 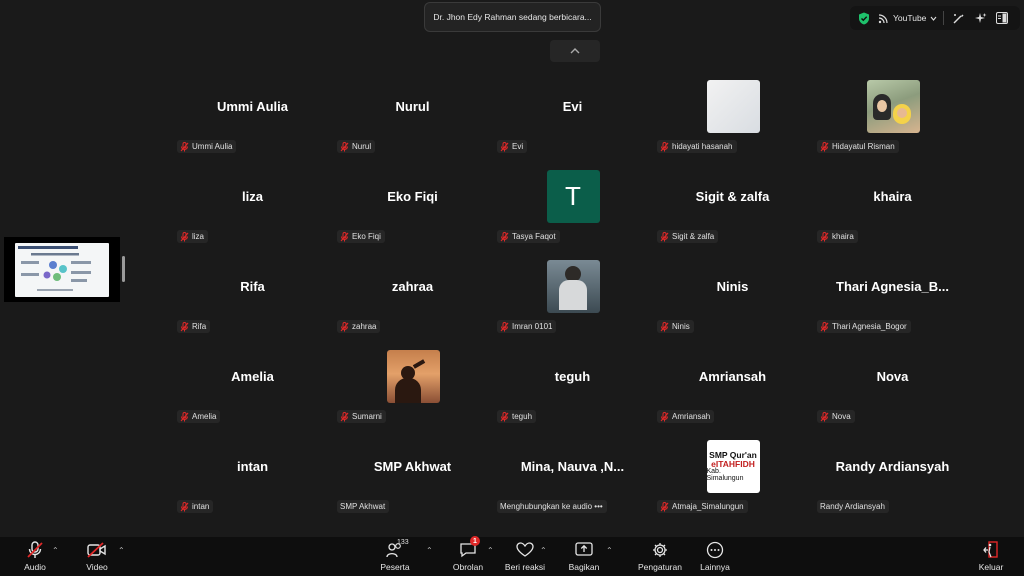 What do you see at coordinates (412, 106) in the screenshot?
I see `participant-display-name: Nurul` at bounding box center [412, 106].